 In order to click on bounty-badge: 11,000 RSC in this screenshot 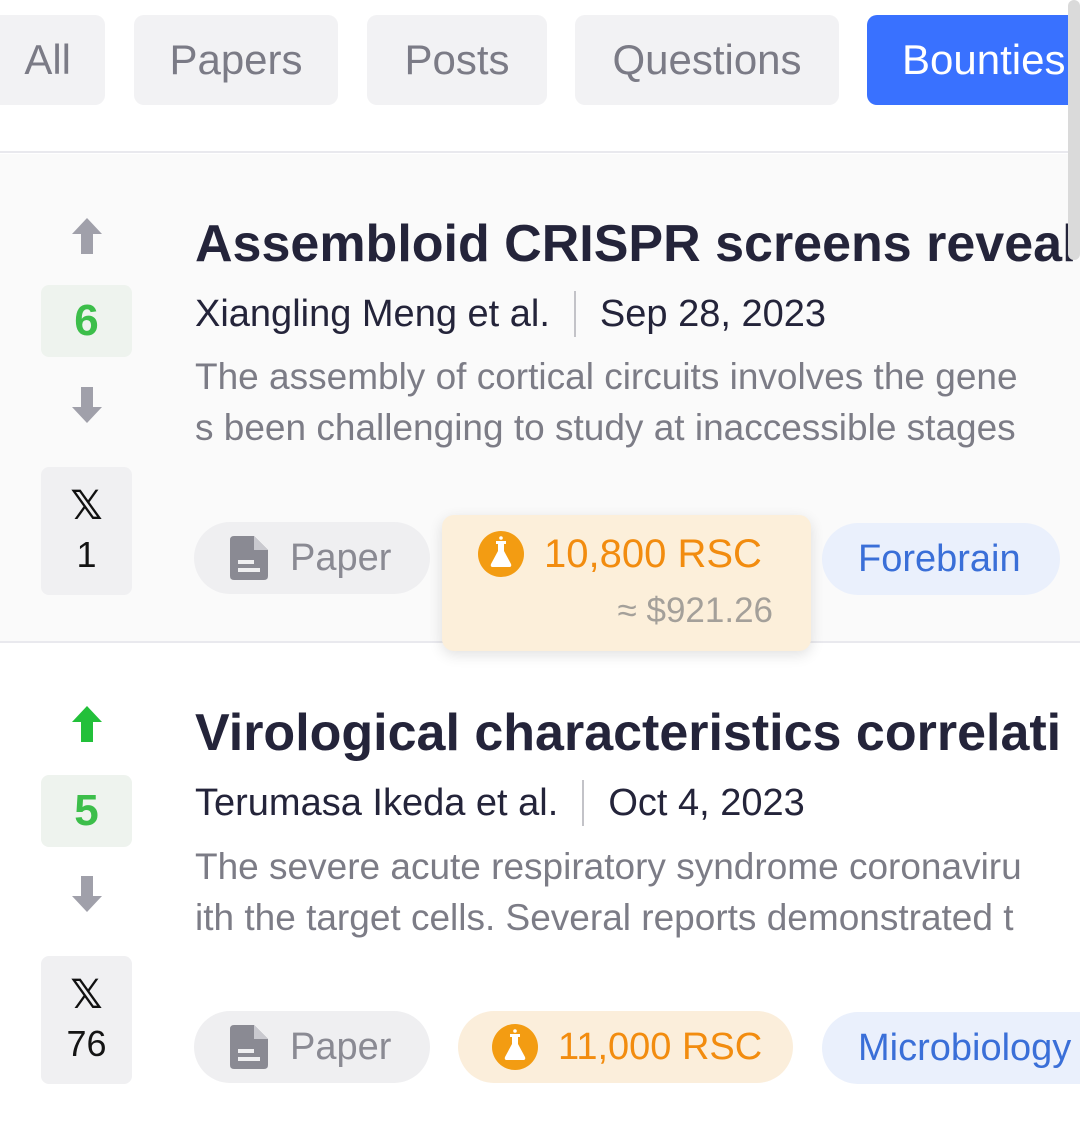, I will do `click(625, 1047)`.